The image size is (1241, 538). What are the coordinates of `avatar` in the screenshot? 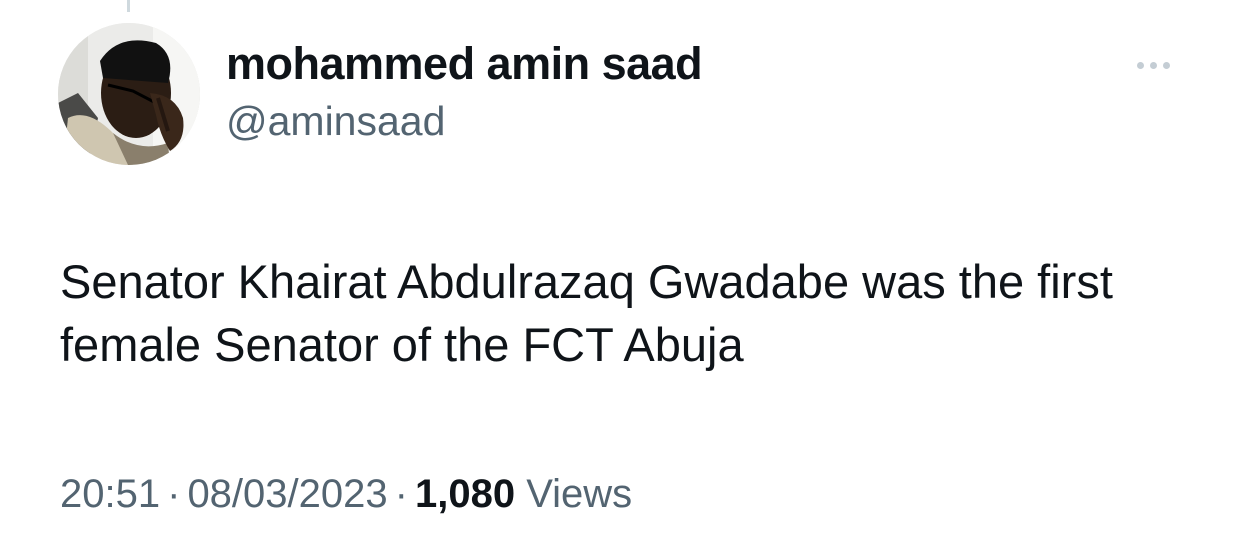 It's located at (129, 94).